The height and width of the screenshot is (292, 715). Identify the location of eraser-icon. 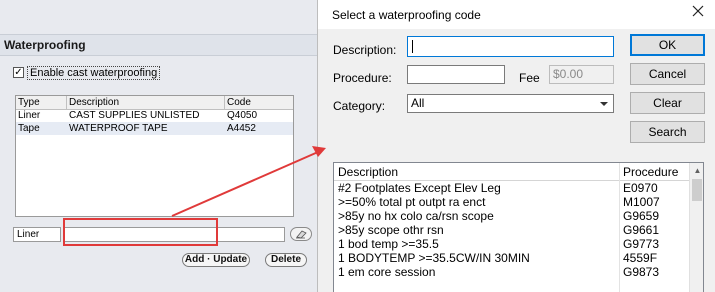
(301, 234).